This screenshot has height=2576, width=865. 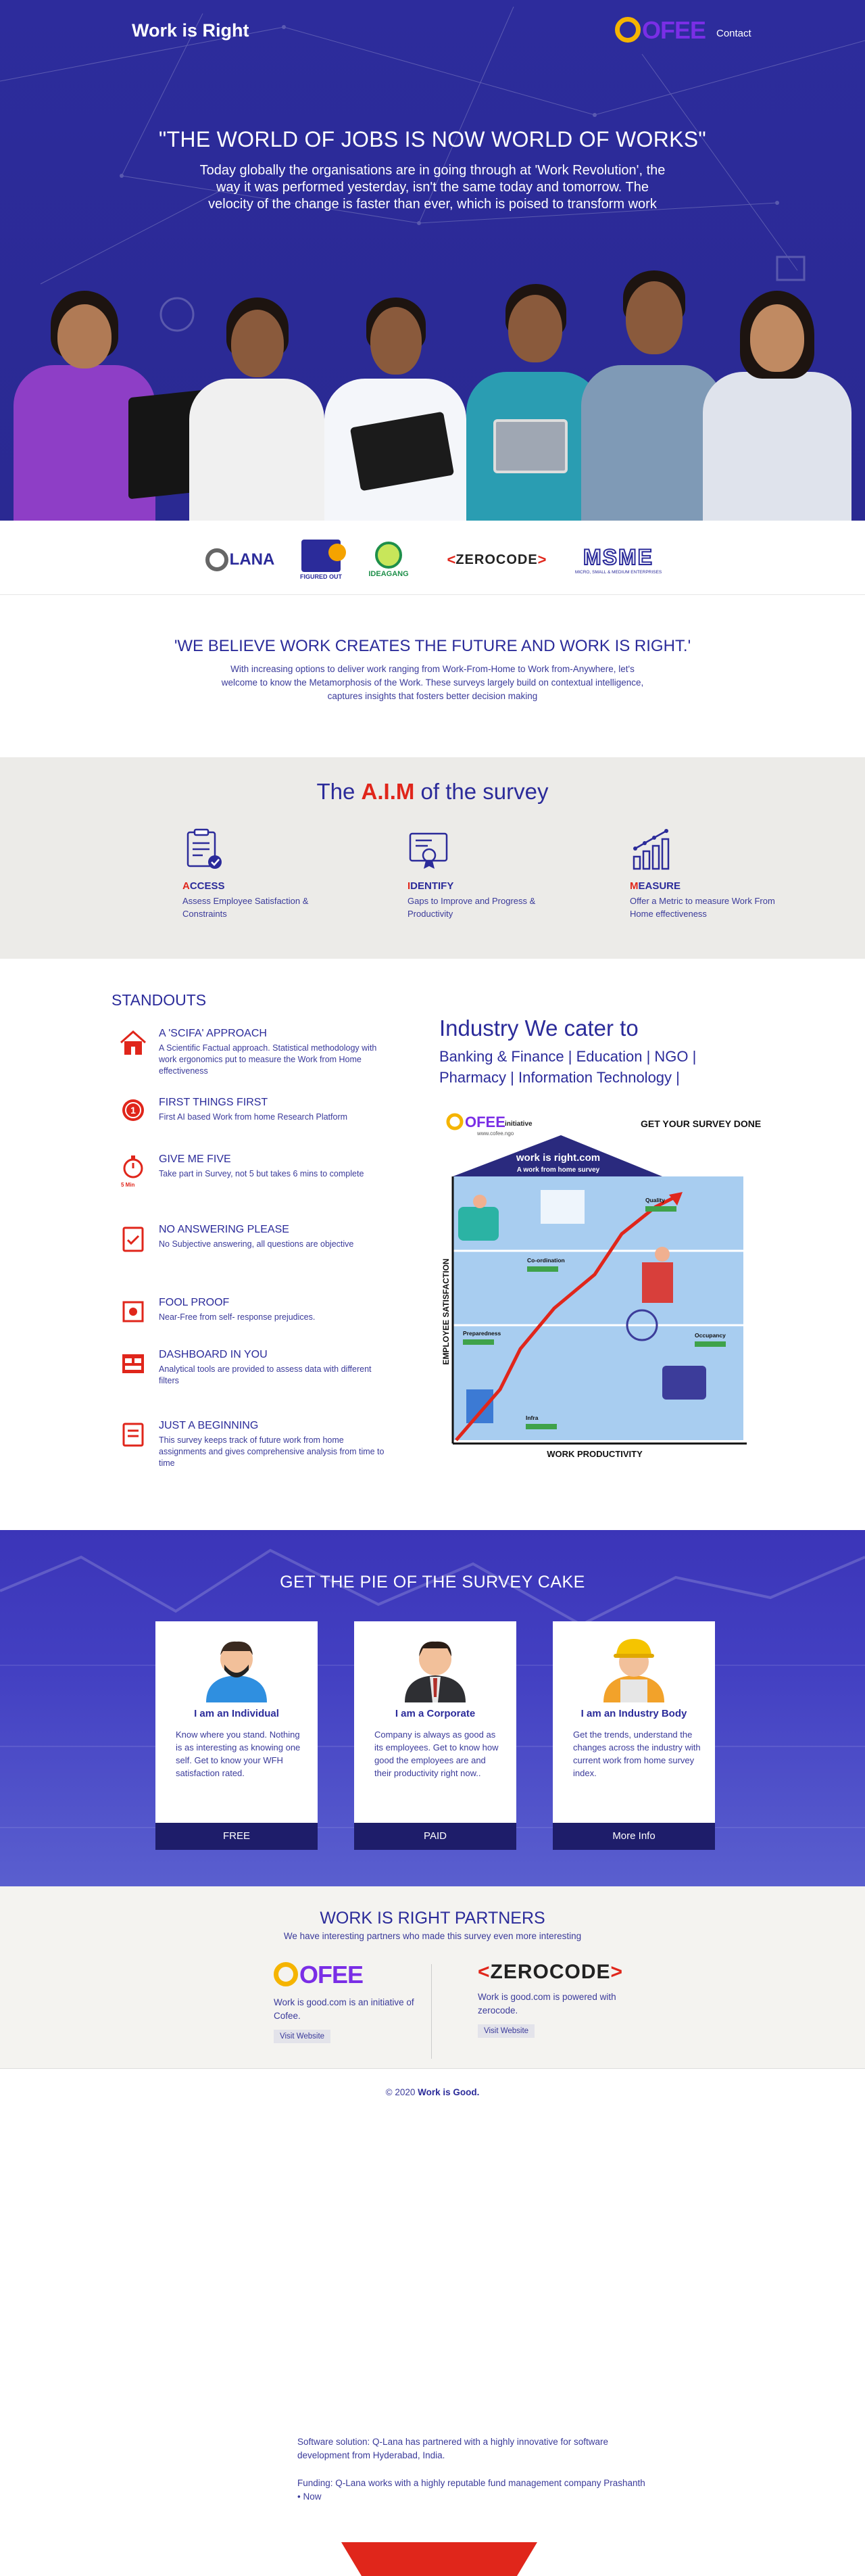 I want to click on info-url: www.cofee.ngo, so click(x=495, y=1133).